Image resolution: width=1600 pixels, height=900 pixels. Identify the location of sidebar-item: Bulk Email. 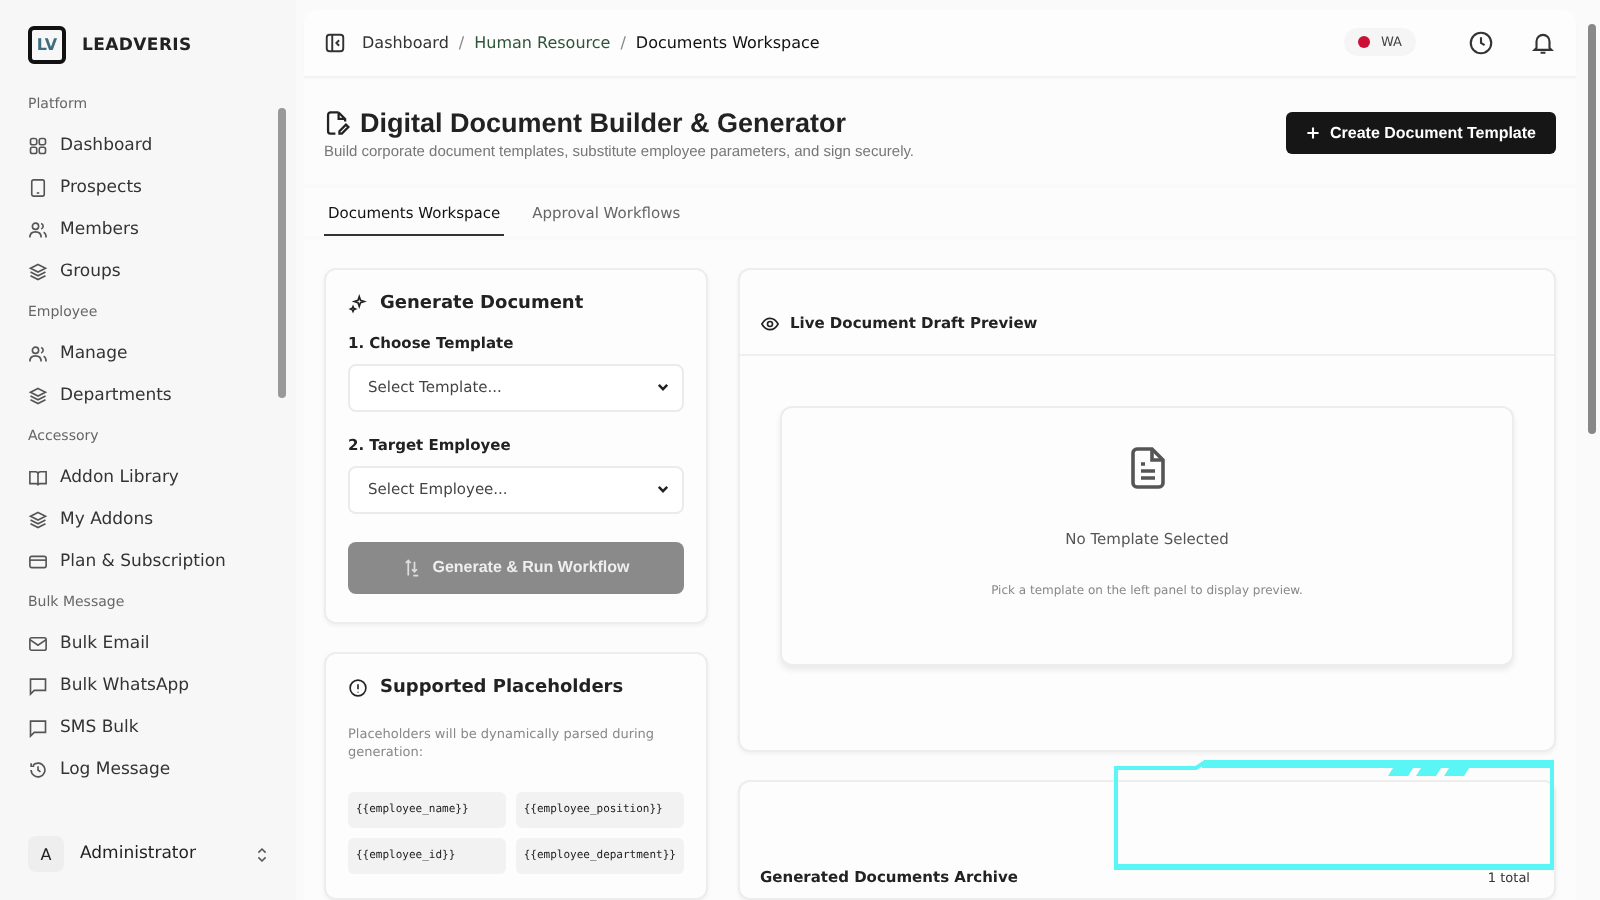
(148, 643).